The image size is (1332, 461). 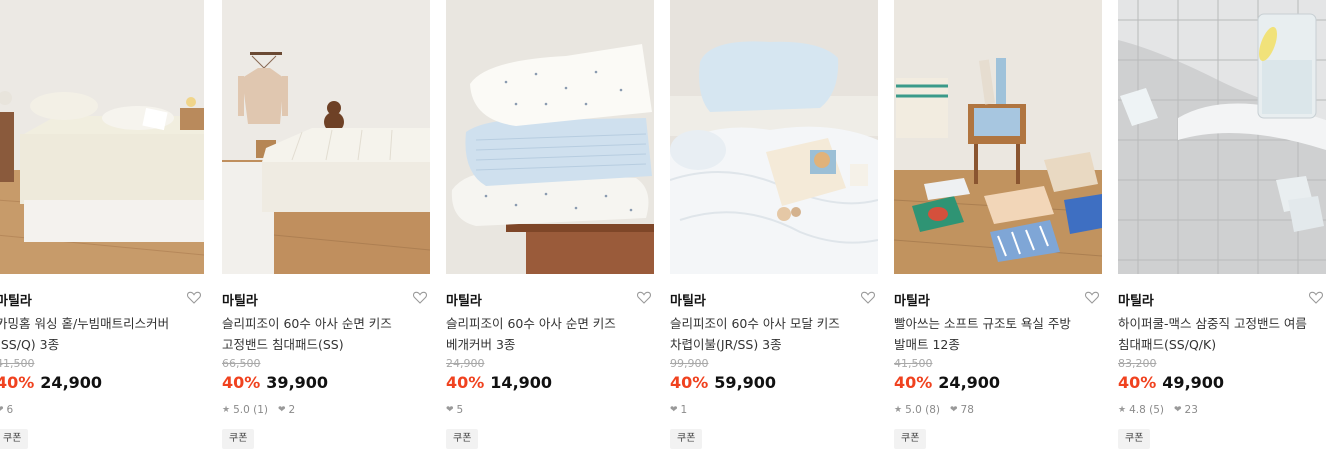 I want to click on review-meta: ★ 5.0 (8) ❤ 78, so click(x=939, y=410).